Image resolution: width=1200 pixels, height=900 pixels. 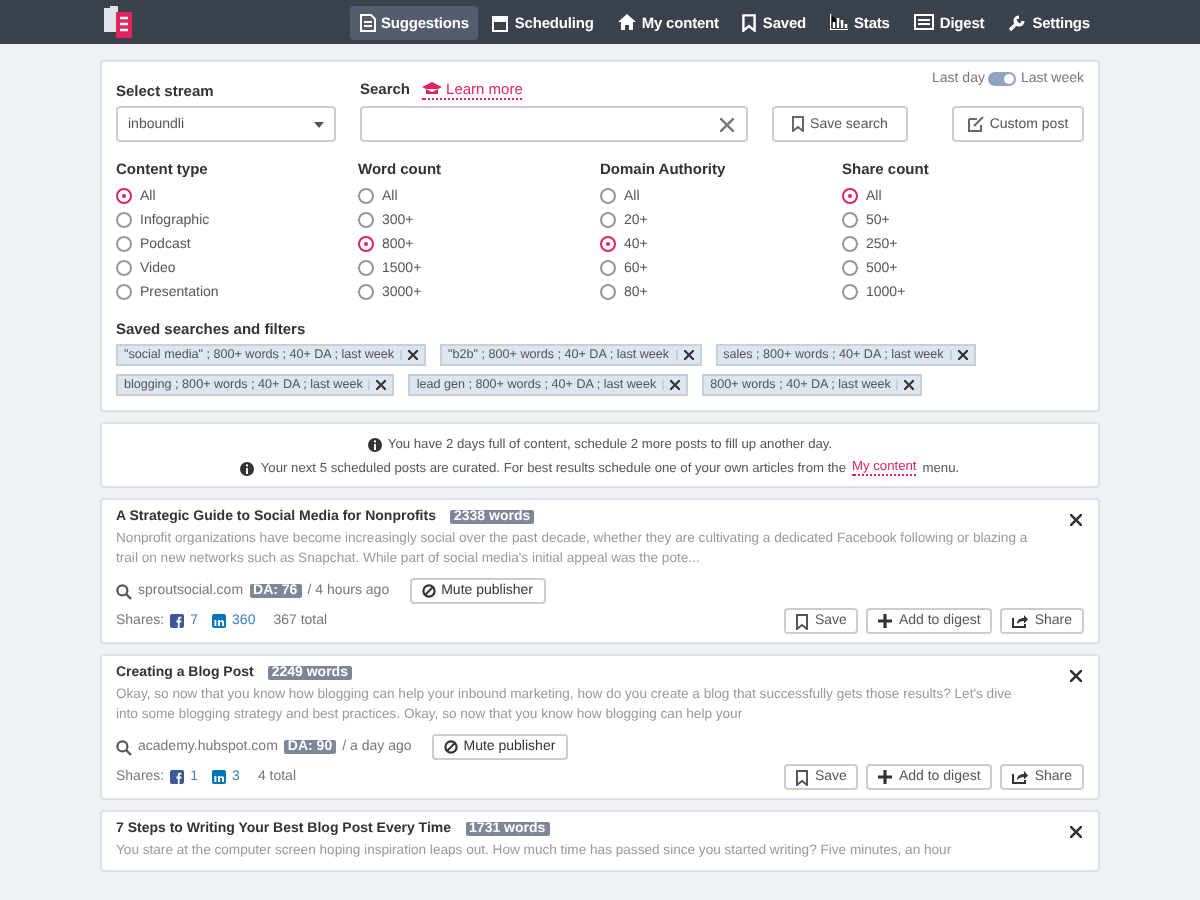 I want to click on logo-icon, so click(x=118, y=22).